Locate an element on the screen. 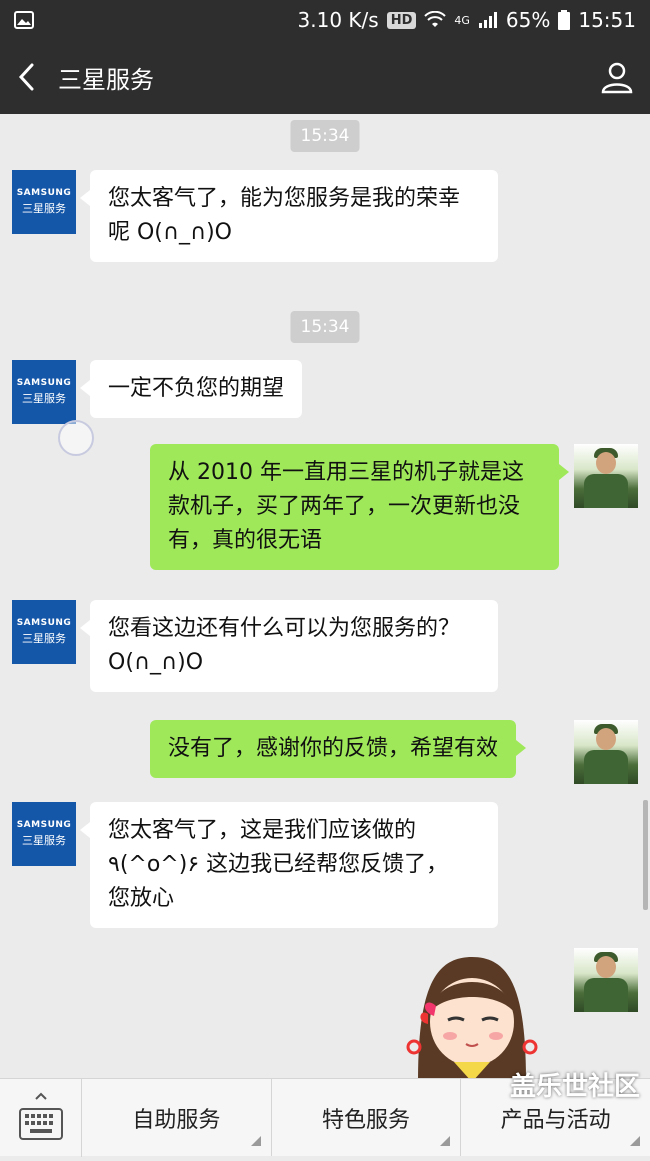 This screenshot has height=1161, width=650. incoming-message: 您太客气了，能为您服务是我的荣幸 呢 O(∩_∩)O is located at coordinates (289, 216).